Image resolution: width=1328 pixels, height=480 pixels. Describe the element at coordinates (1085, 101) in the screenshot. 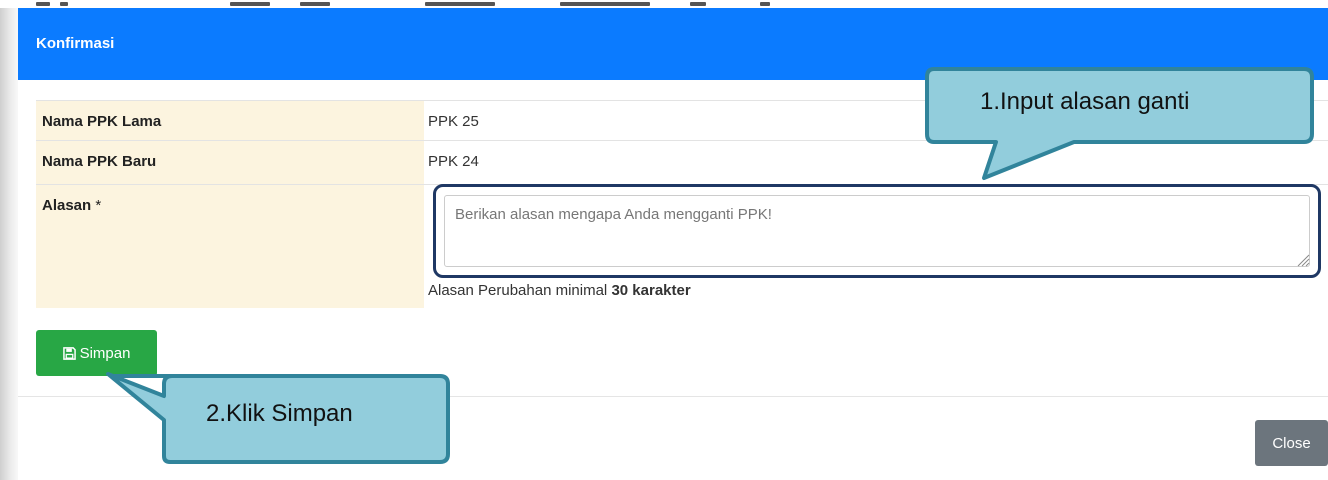

I see `callout-text-1: 1.Input alasan ganti` at that location.